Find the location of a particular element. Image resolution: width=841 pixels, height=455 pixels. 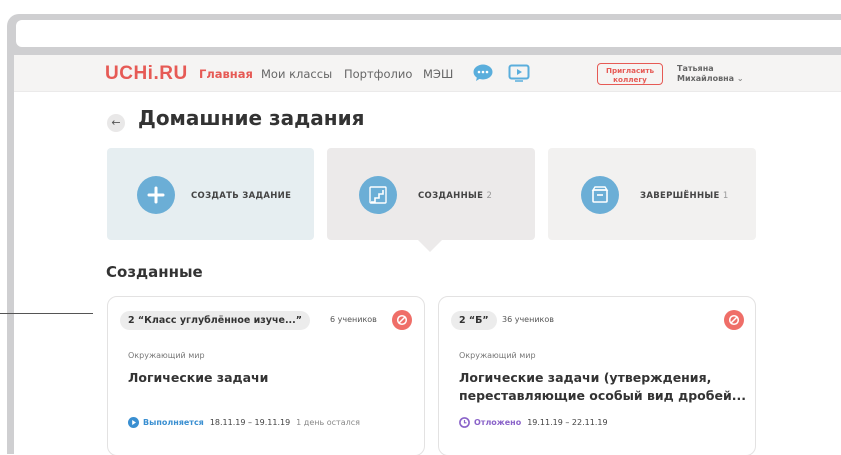

tile-count: 1 is located at coordinates (725, 196).